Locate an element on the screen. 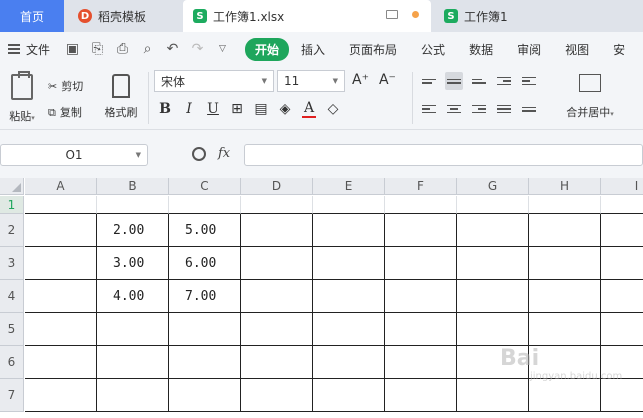 The width and height of the screenshot is (643, 418). font-name-select: 宋体 ▼ is located at coordinates (214, 81).